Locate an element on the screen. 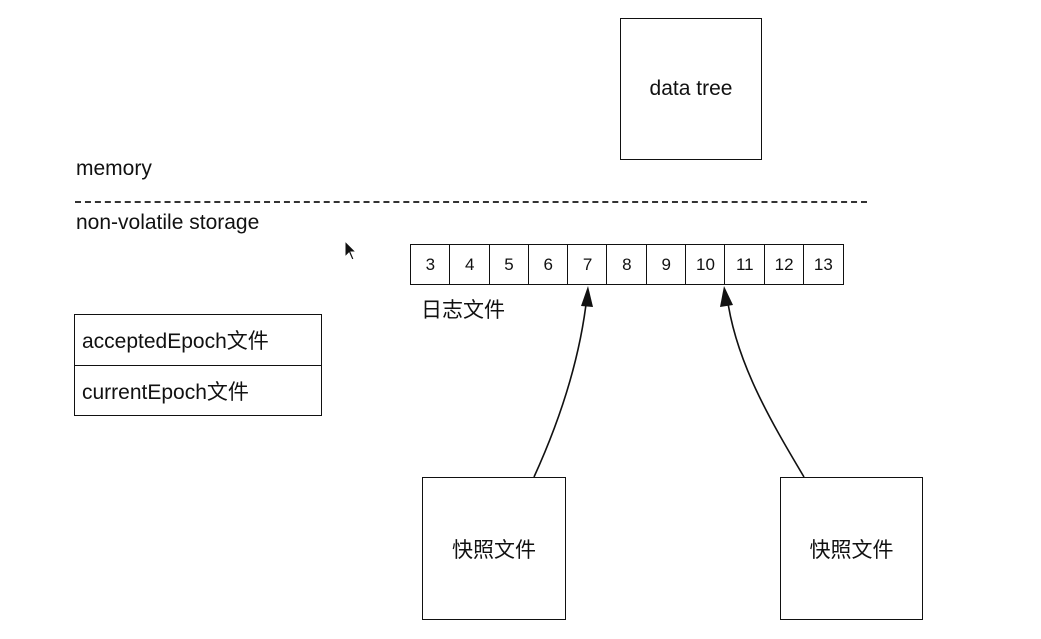 The image size is (1041, 639). snapshot-2-arrowhead is located at coordinates (726, 296).